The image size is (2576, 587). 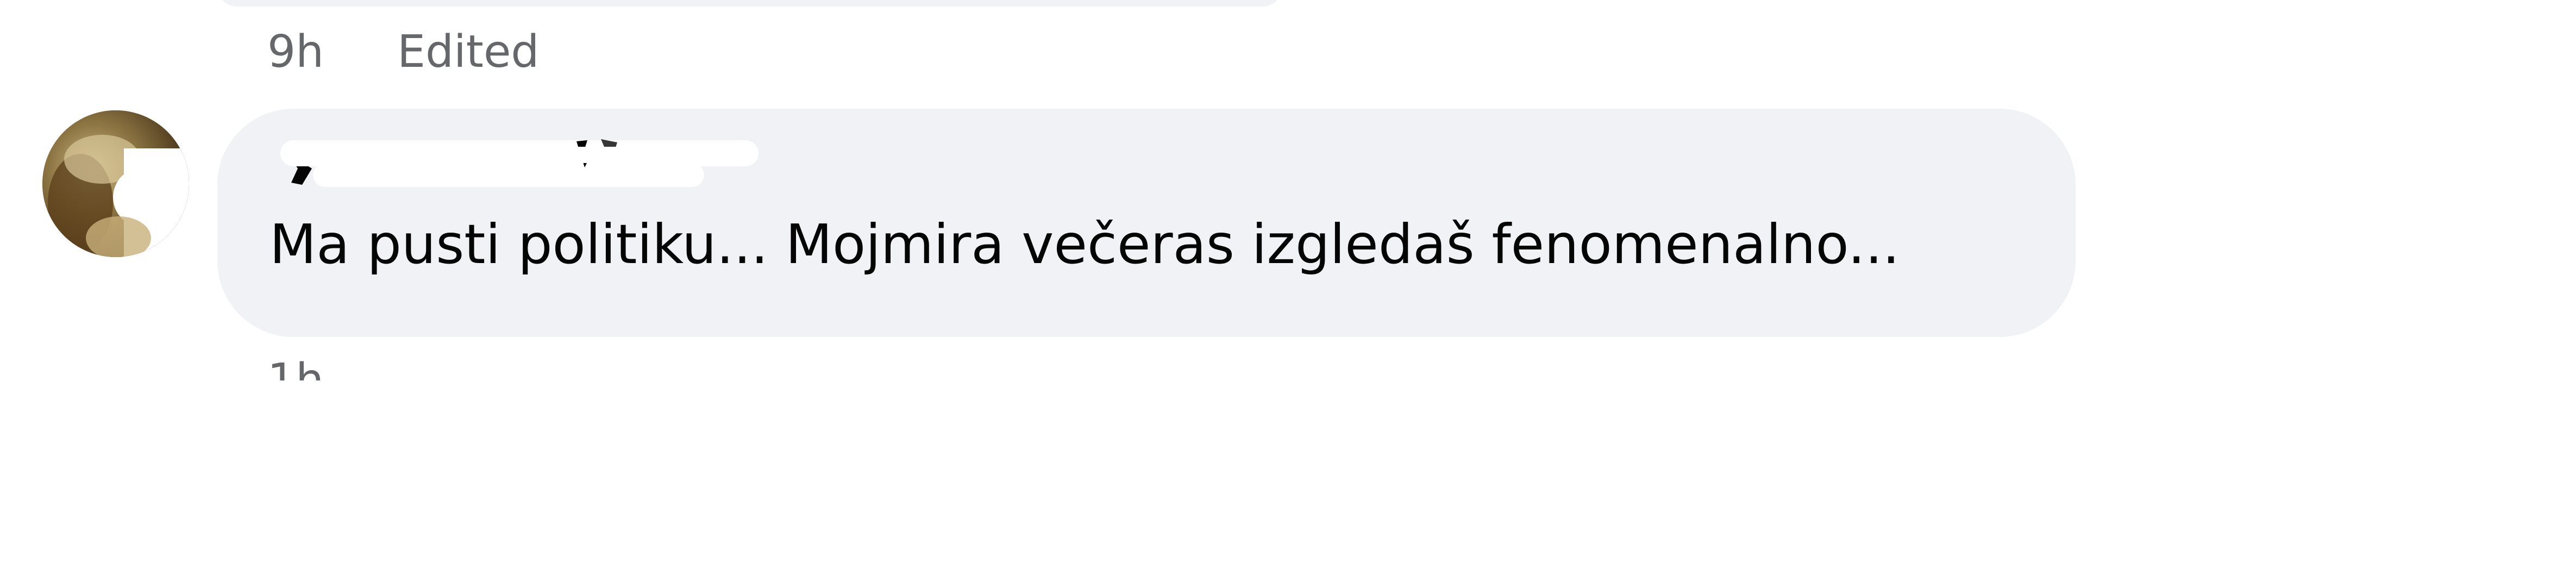 I want to click on comment-author-name, so click(x=514, y=163).